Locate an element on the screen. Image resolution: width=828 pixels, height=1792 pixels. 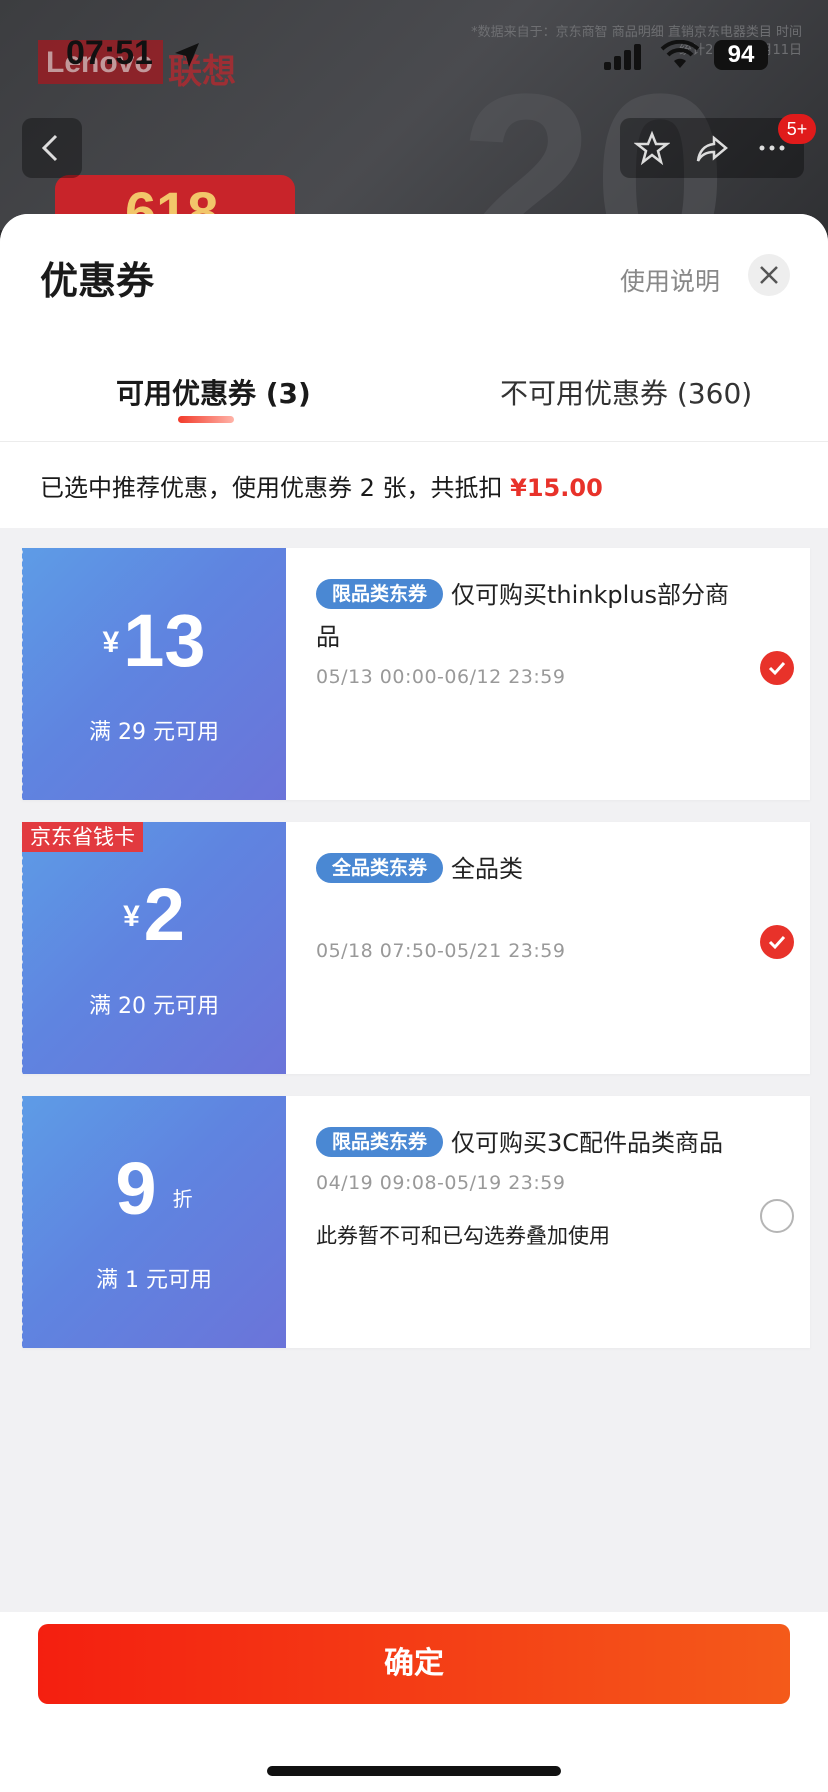
coupon-validity: 05/13 00:00-06/12 23:59 is located at coordinates (441, 677).